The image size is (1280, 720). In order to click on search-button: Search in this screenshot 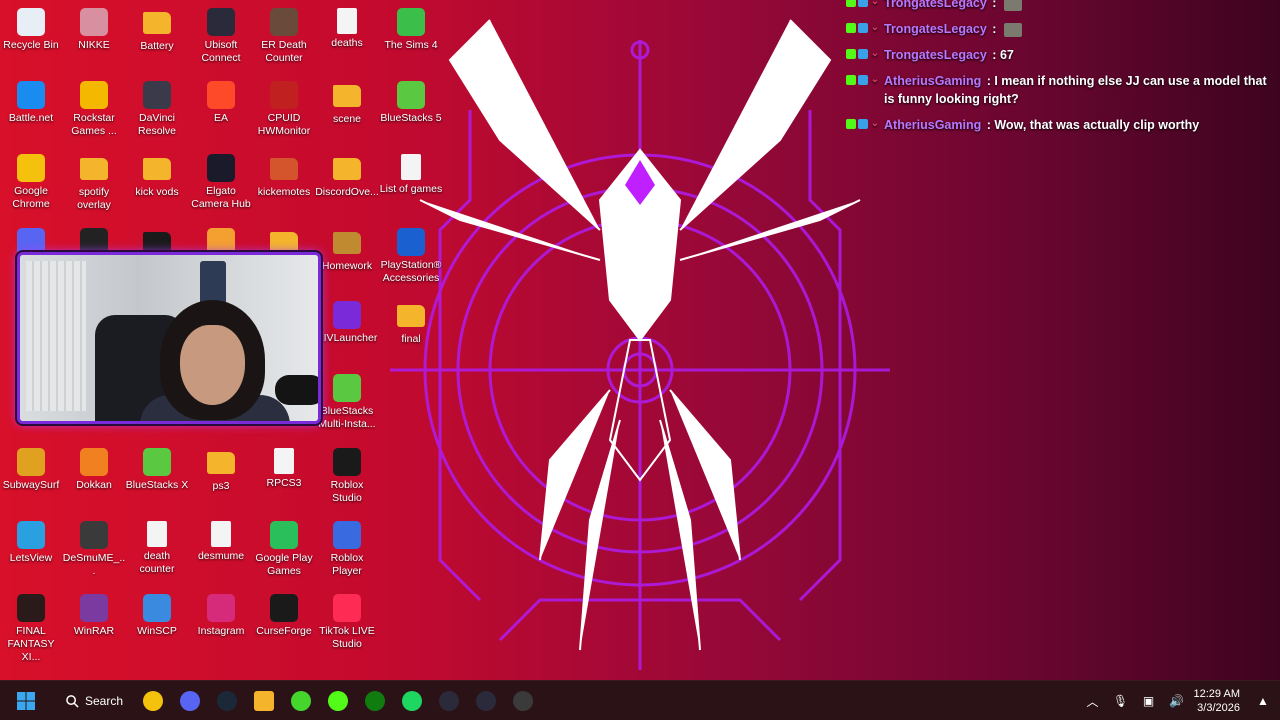, I will do `click(93, 701)`.